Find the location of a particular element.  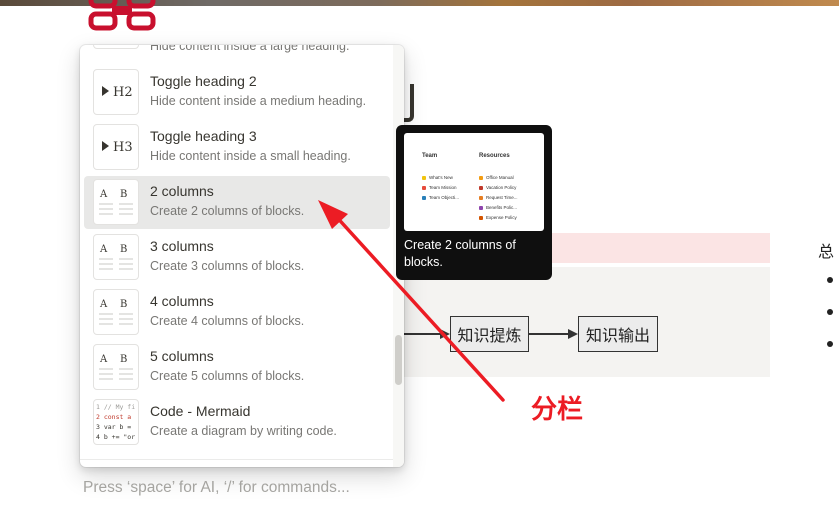

svg-text: H2 is located at coordinates (123, 92).